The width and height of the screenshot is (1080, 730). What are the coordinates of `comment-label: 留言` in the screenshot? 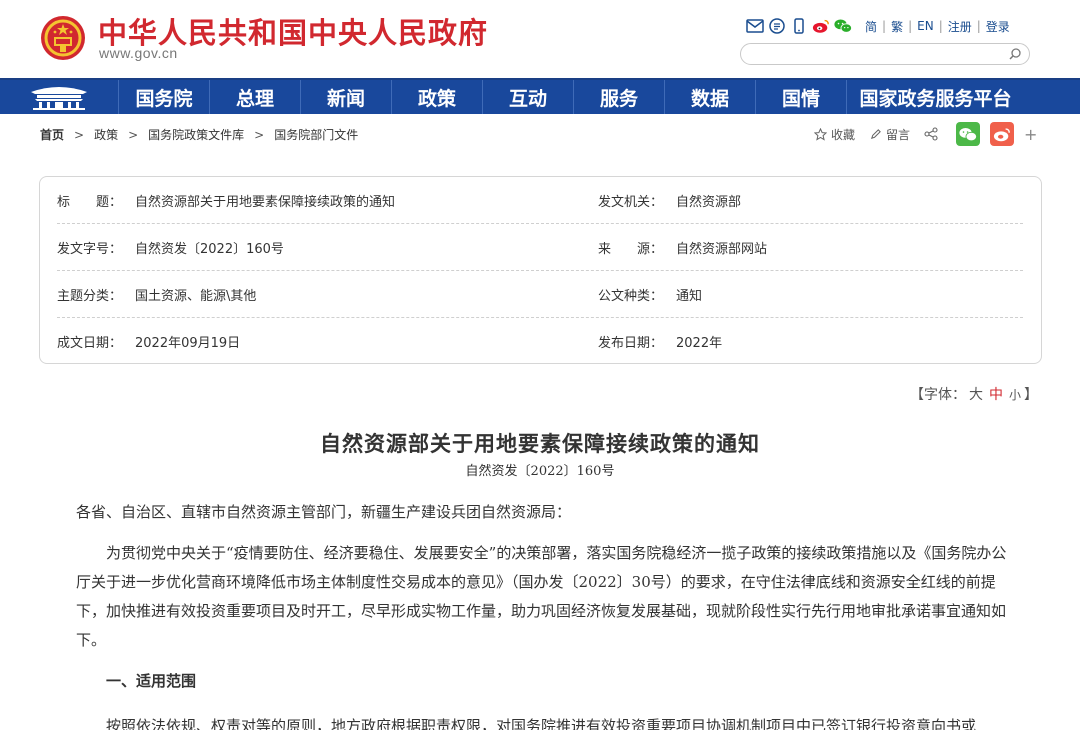 It's located at (898, 134).